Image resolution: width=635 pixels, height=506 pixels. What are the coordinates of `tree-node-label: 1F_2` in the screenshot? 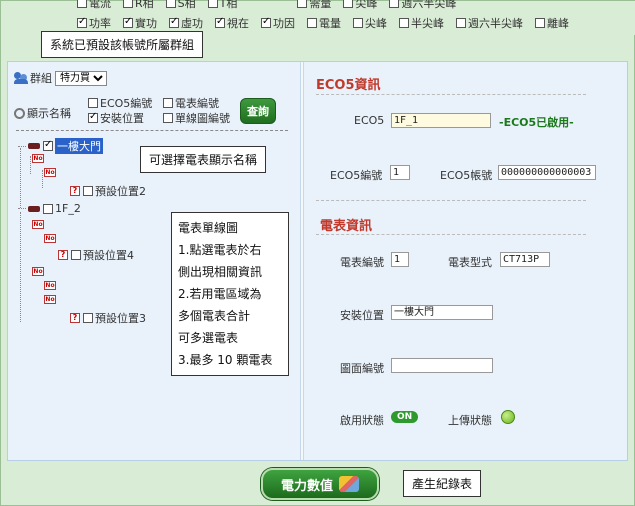 It's located at (68, 208).